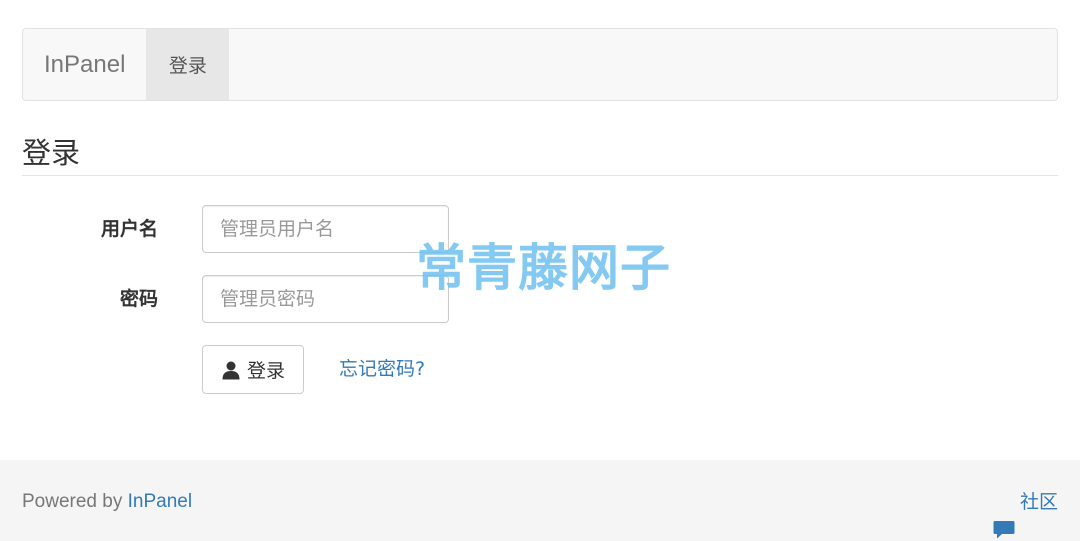  I want to click on user-icon, so click(231, 370).